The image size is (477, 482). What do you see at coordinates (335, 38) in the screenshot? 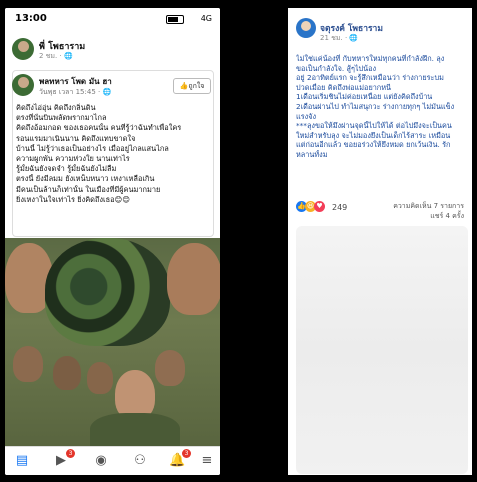
I see `post-time: 21 ชม. ·` at bounding box center [335, 38].